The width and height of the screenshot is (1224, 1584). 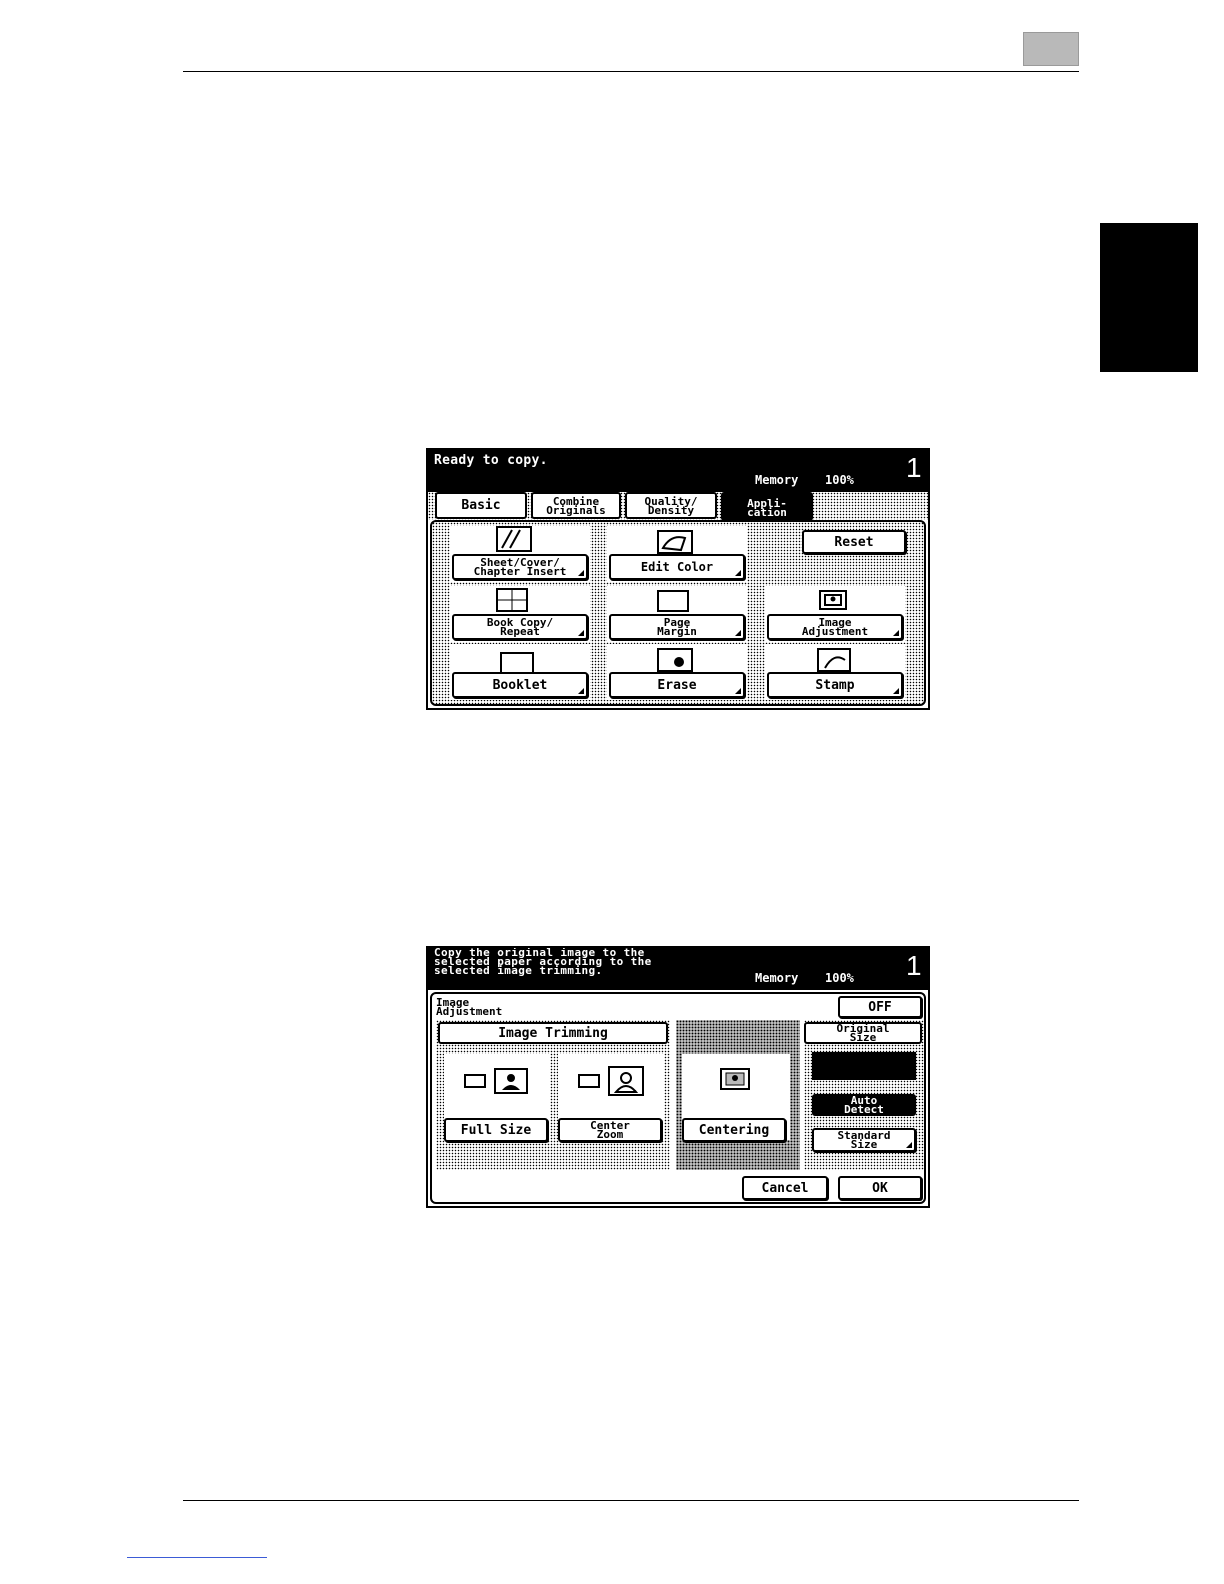 I want to click on image-adjustment-cell: Image Adjustment, so click(x=835, y=614).